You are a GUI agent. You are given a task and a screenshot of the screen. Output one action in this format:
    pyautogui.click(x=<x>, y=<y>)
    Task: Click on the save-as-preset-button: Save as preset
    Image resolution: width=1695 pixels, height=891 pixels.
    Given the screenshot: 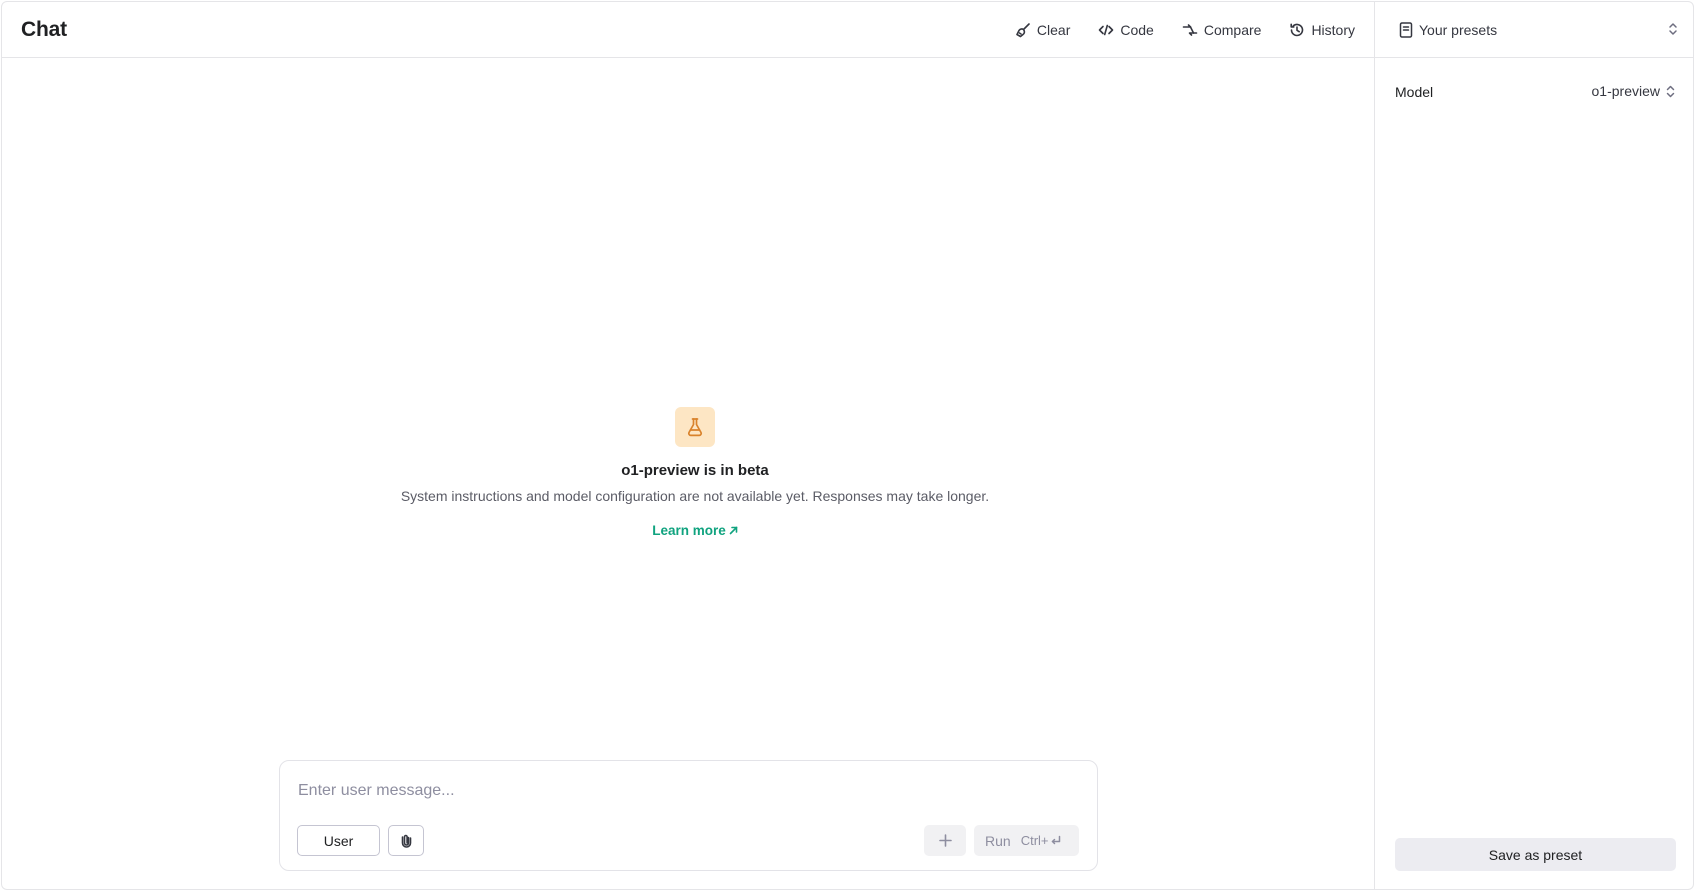 What is the action you would take?
    pyautogui.click(x=1535, y=854)
    